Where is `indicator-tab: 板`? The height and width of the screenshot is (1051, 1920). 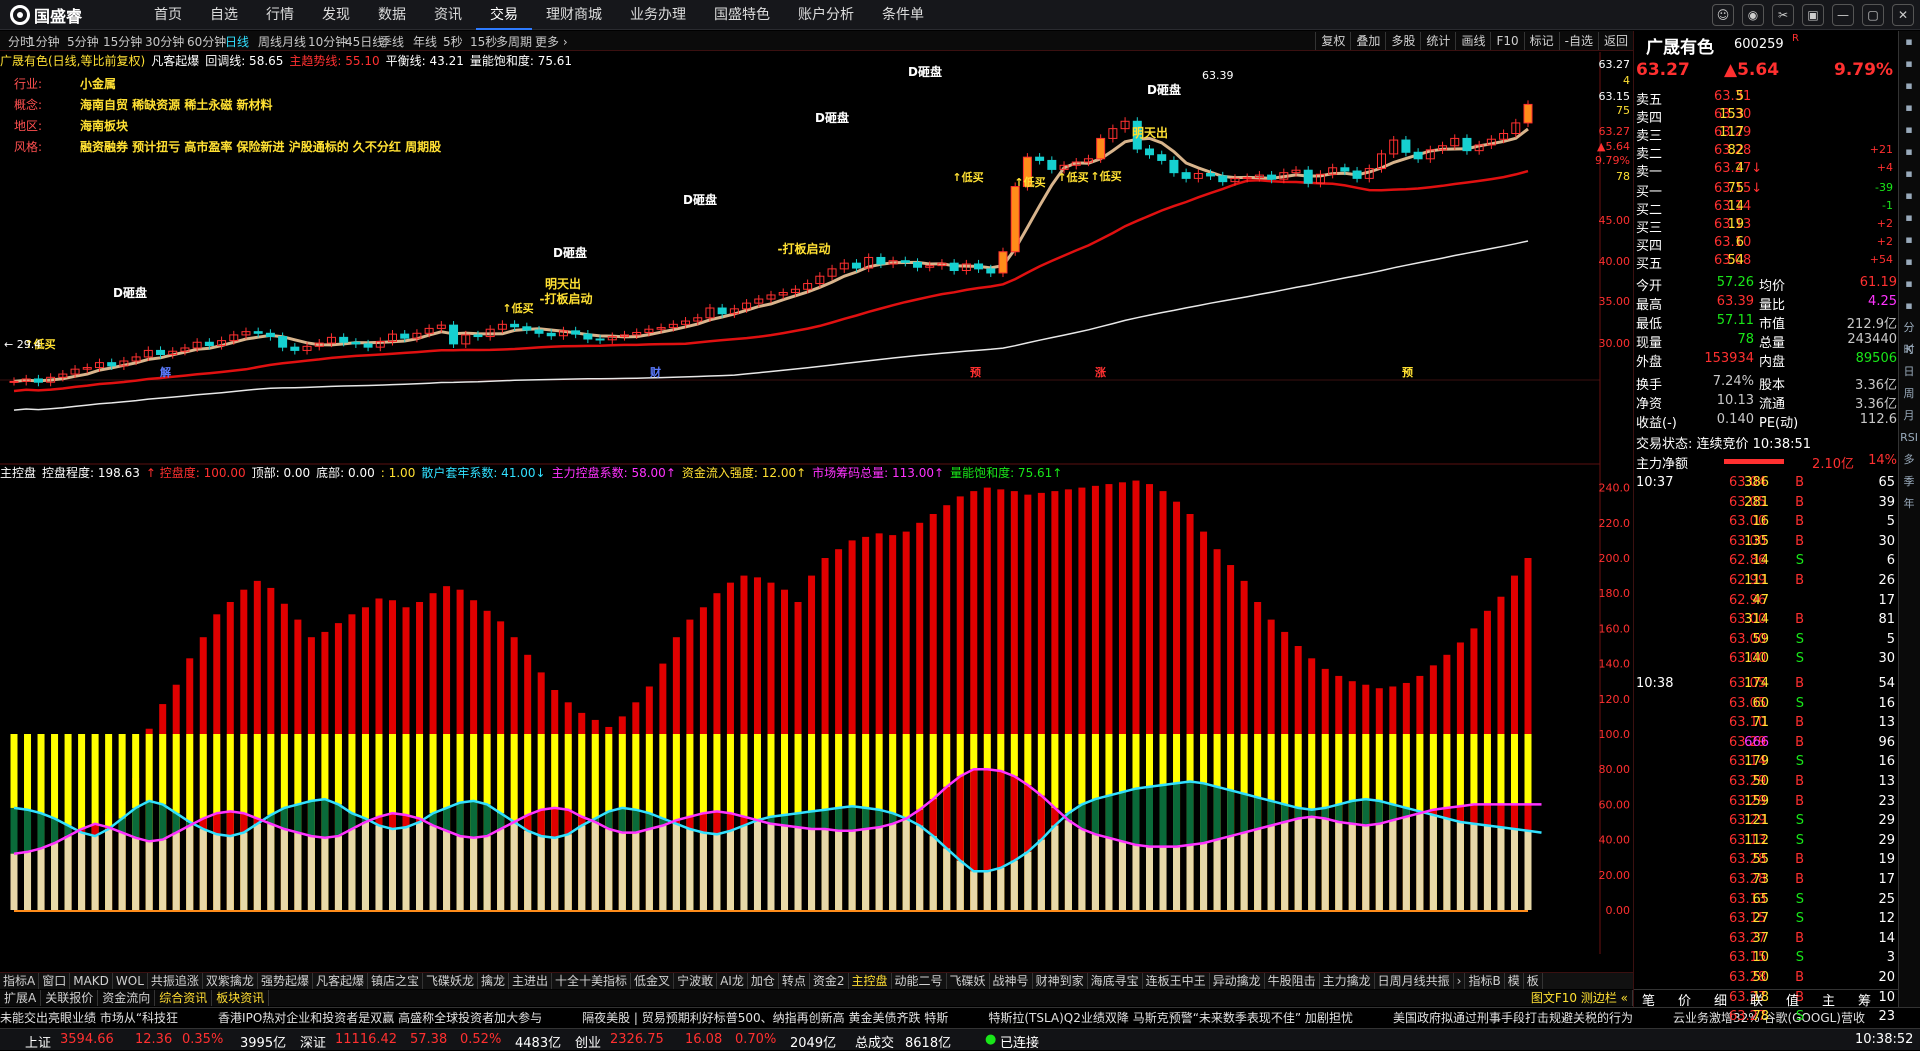
indicator-tab: 板 is located at coordinates (1533, 981).